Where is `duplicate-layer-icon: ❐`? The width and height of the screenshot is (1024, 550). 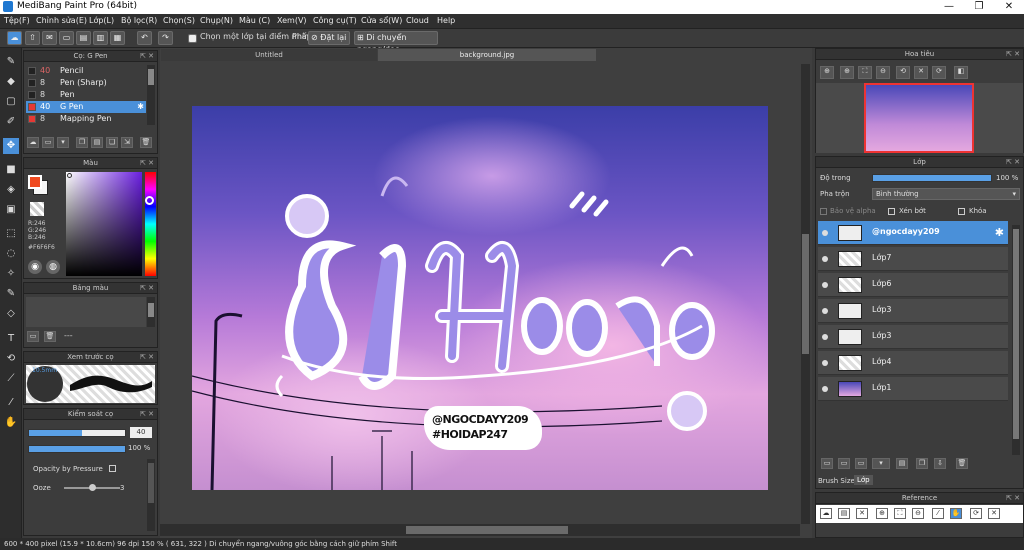
duplicate-layer-icon: ❐ is located at coordinates (922, 463).